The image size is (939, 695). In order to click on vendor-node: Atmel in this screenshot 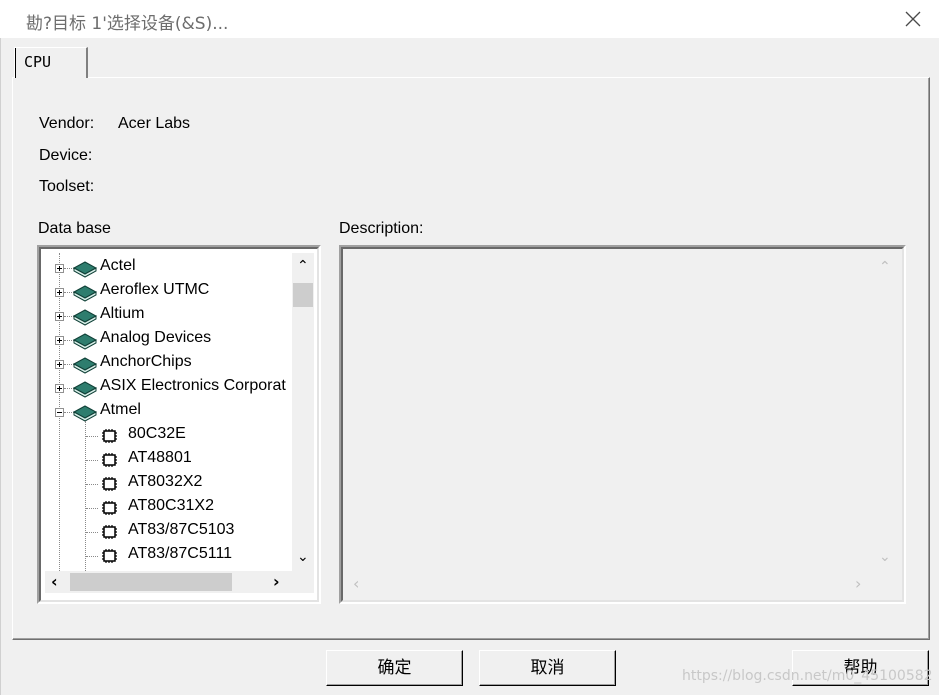, I will do `click(120, 412)`.